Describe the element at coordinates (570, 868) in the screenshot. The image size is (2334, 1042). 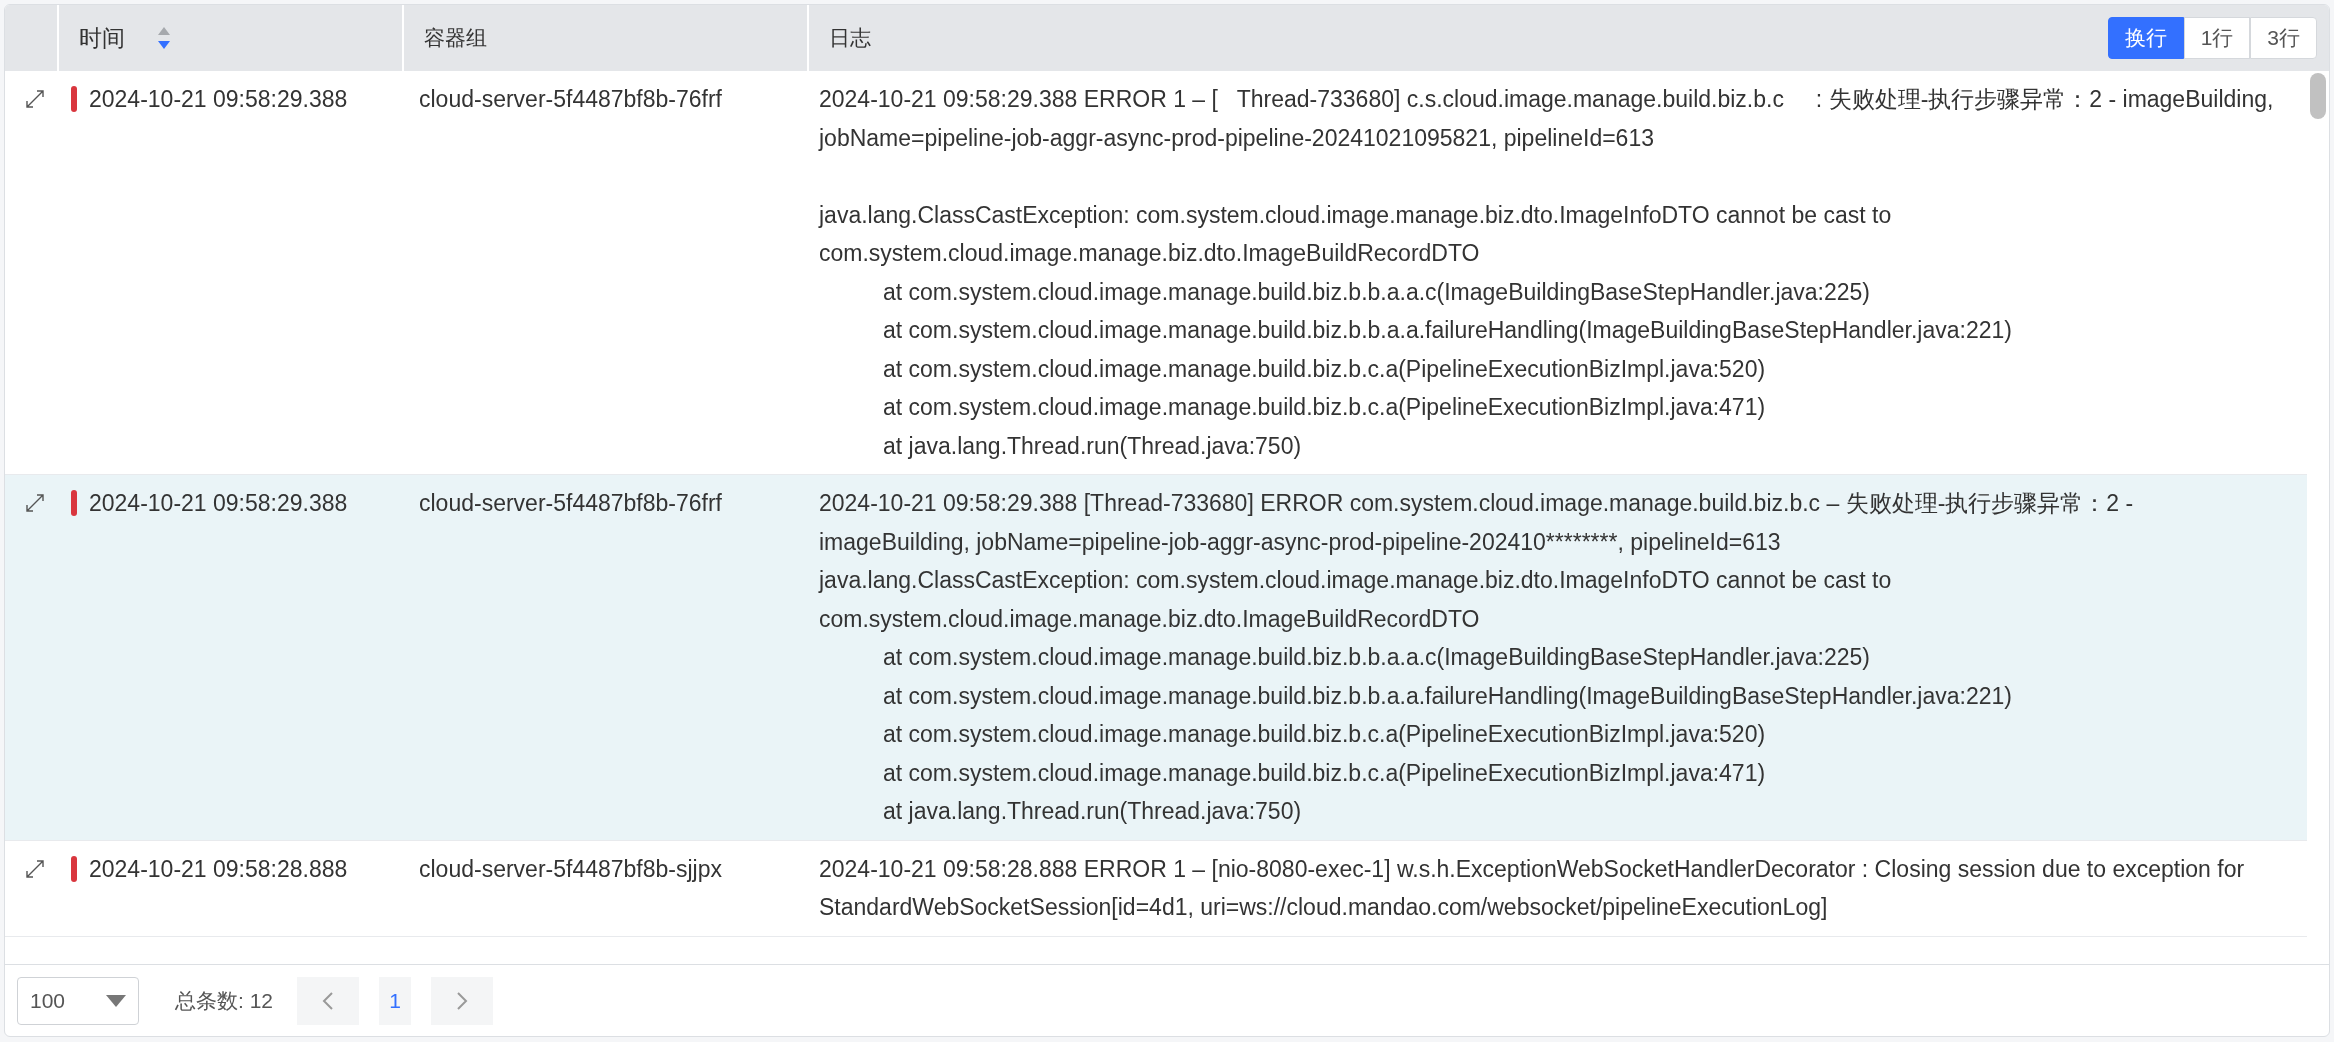
I see `pod-cell: cloud-server-5f4487bf8b-sjjpx` at that location.